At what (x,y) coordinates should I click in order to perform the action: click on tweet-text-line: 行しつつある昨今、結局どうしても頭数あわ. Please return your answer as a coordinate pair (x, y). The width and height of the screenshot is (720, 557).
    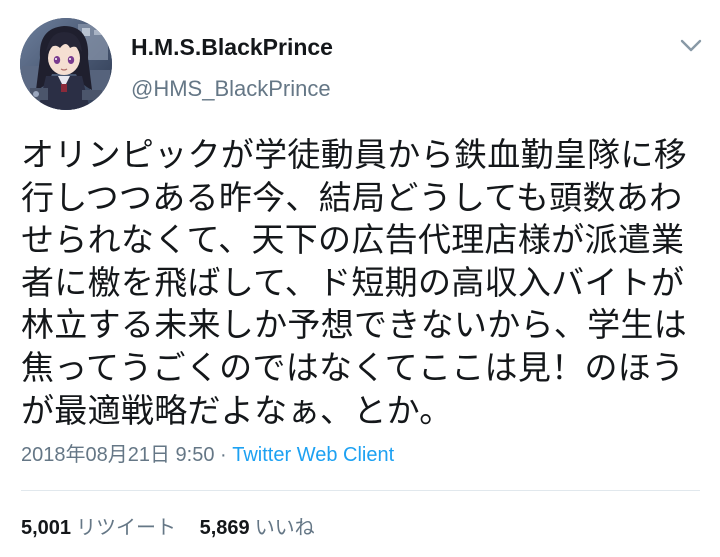
    Looking at the image, I should click on (352, 197).